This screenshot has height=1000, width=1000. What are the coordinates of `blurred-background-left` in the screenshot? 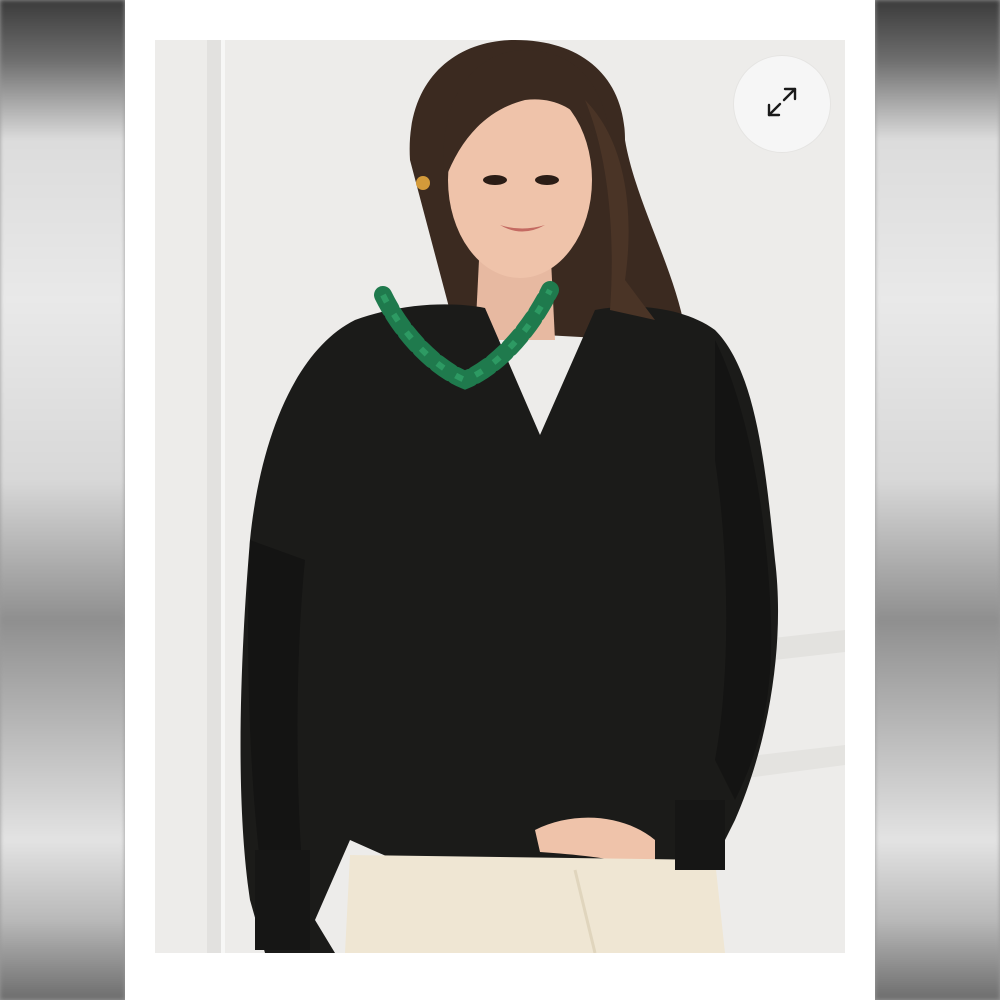 It's located at (62, 500).